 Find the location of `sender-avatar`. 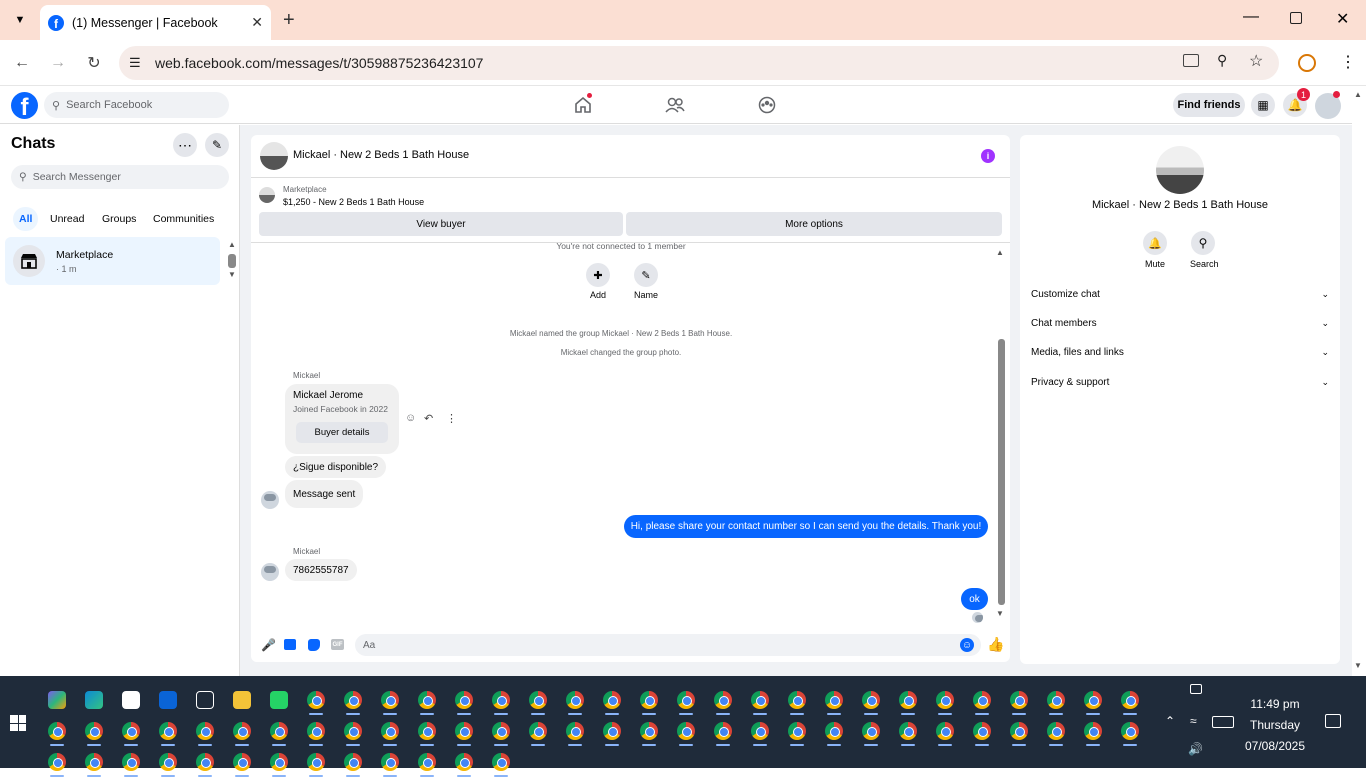

sender-avatar is located at coordinates (270, 572).